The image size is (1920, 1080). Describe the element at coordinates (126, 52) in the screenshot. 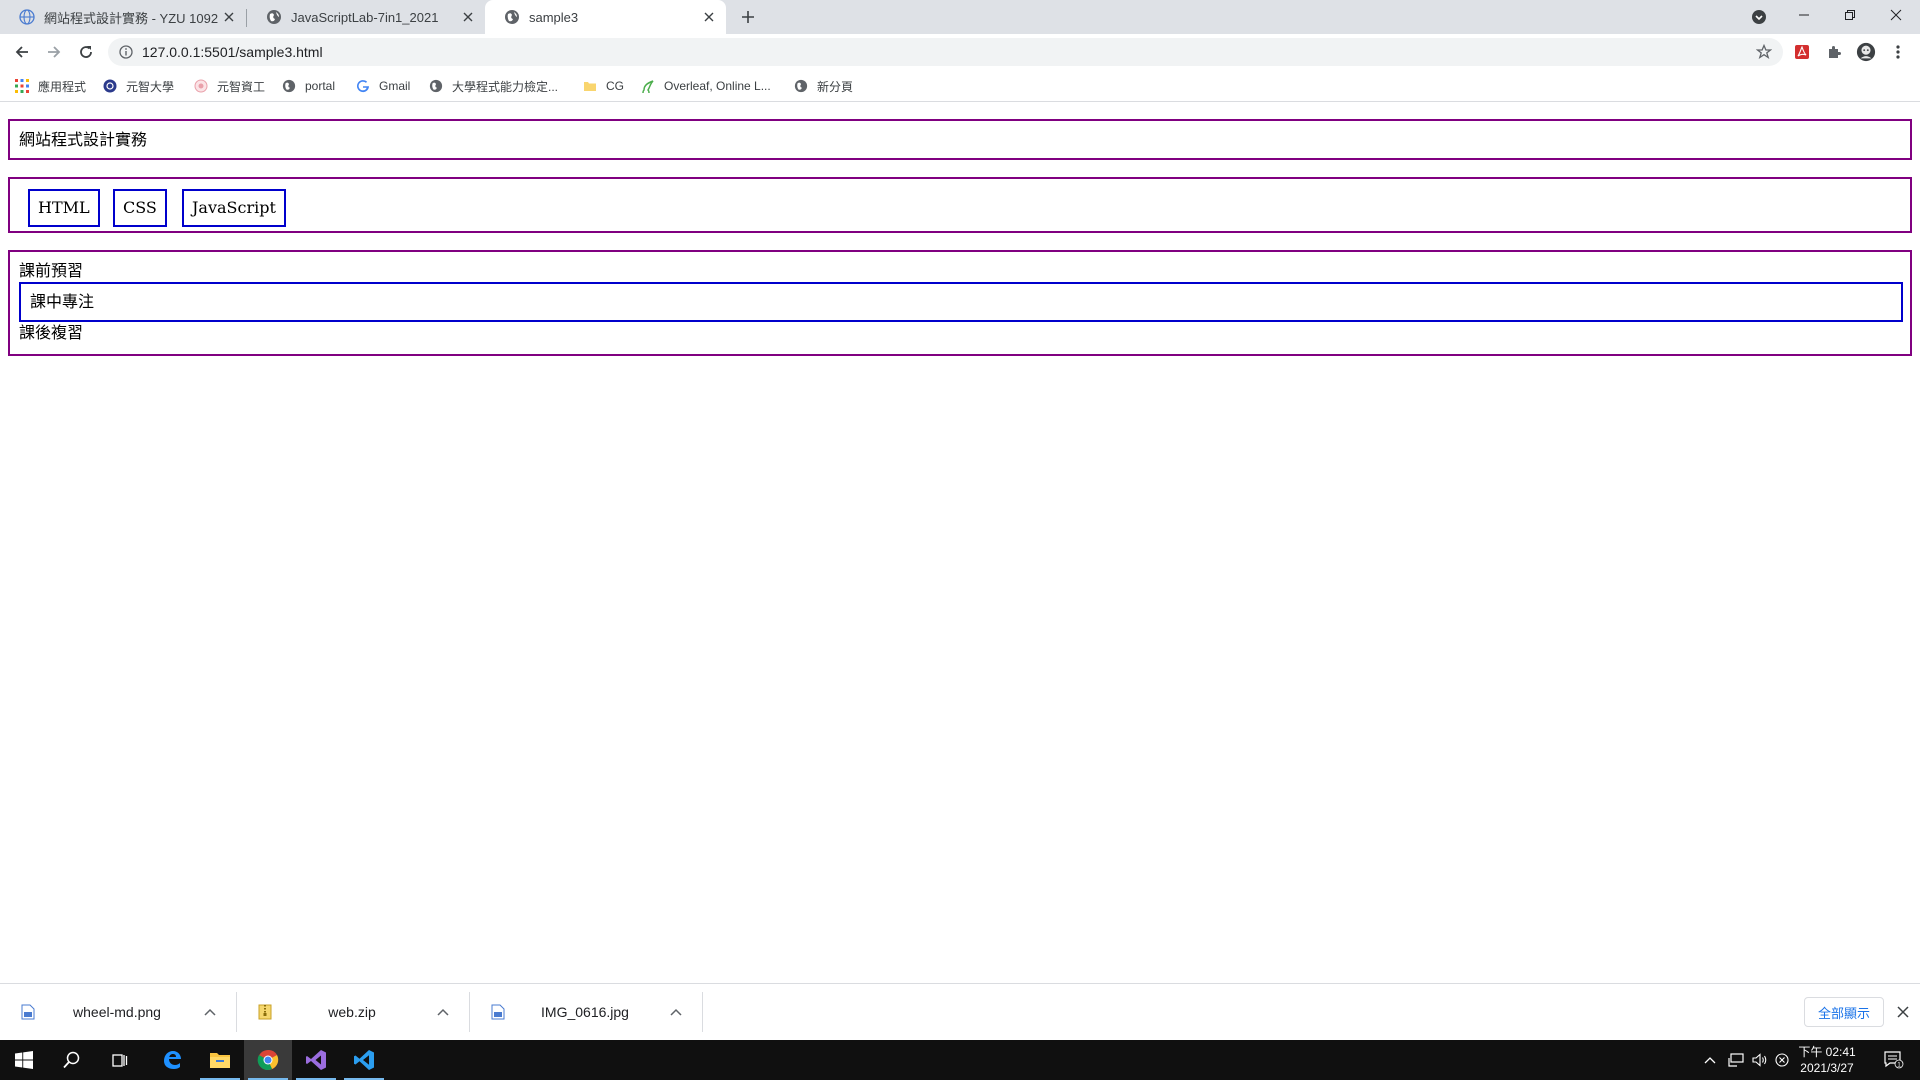

I see `info-icon` at that location.